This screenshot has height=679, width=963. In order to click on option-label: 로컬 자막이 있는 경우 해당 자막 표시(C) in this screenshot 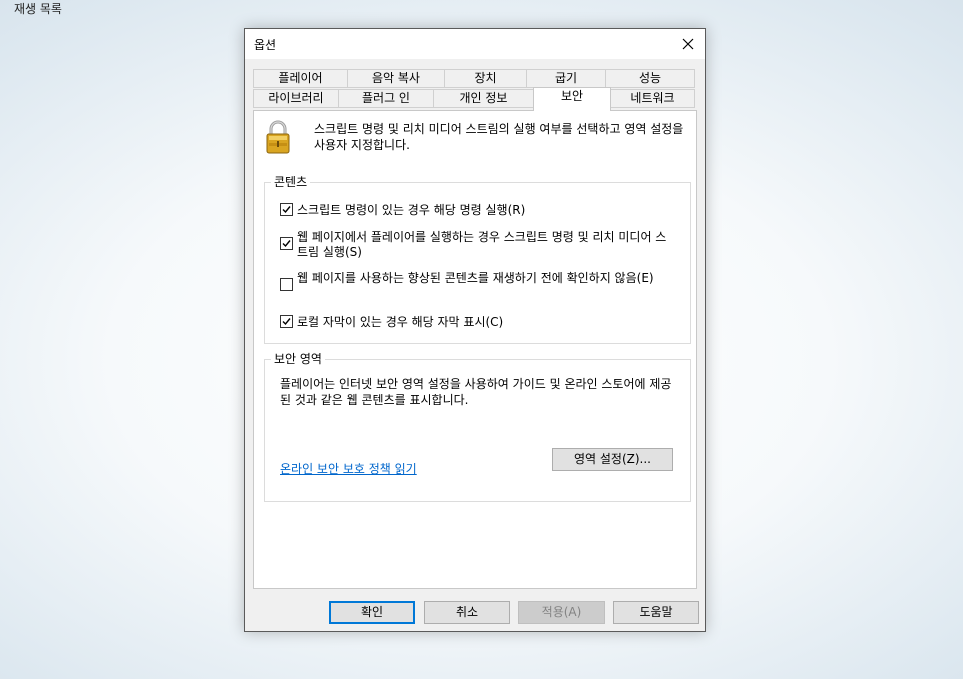, I will do `click(400, 322)`.